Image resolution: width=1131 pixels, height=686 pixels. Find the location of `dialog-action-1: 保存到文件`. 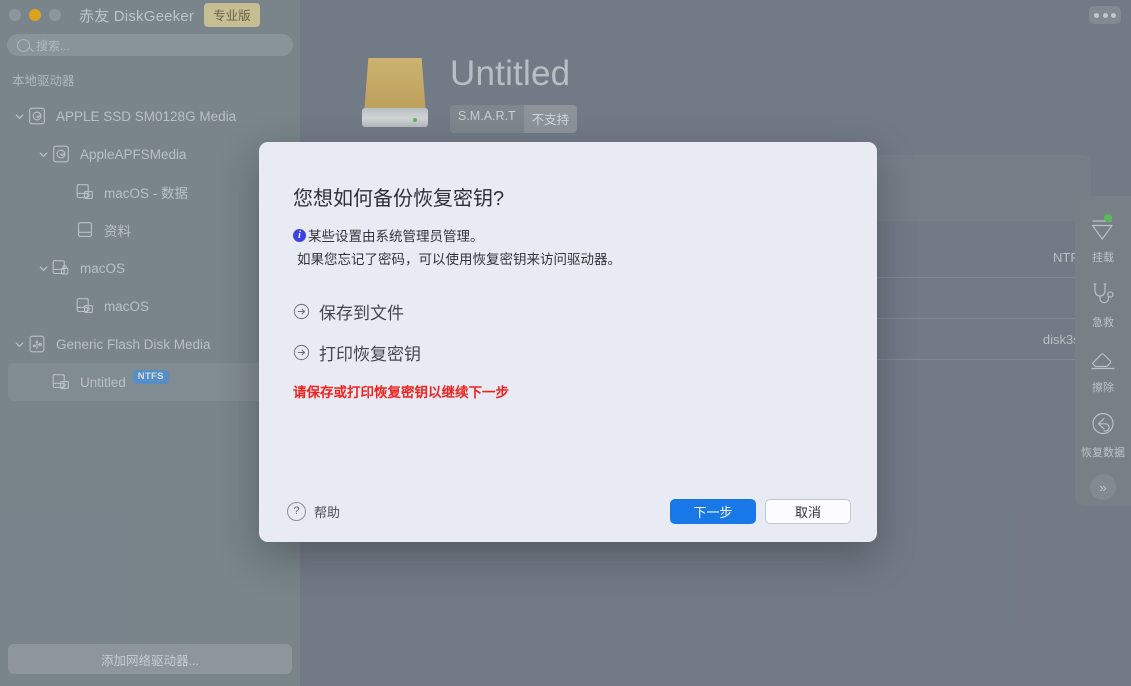

dialog-action-1: 保存到文件 is located at coordinates (568, 311).